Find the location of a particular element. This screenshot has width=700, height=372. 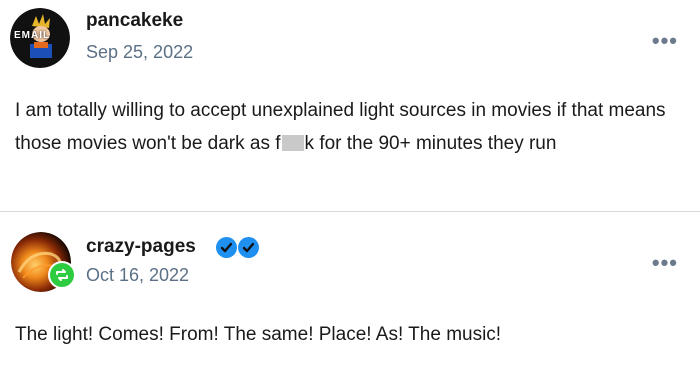

post-date: Sep 25, 2022 is located at coordinates (139, 52).